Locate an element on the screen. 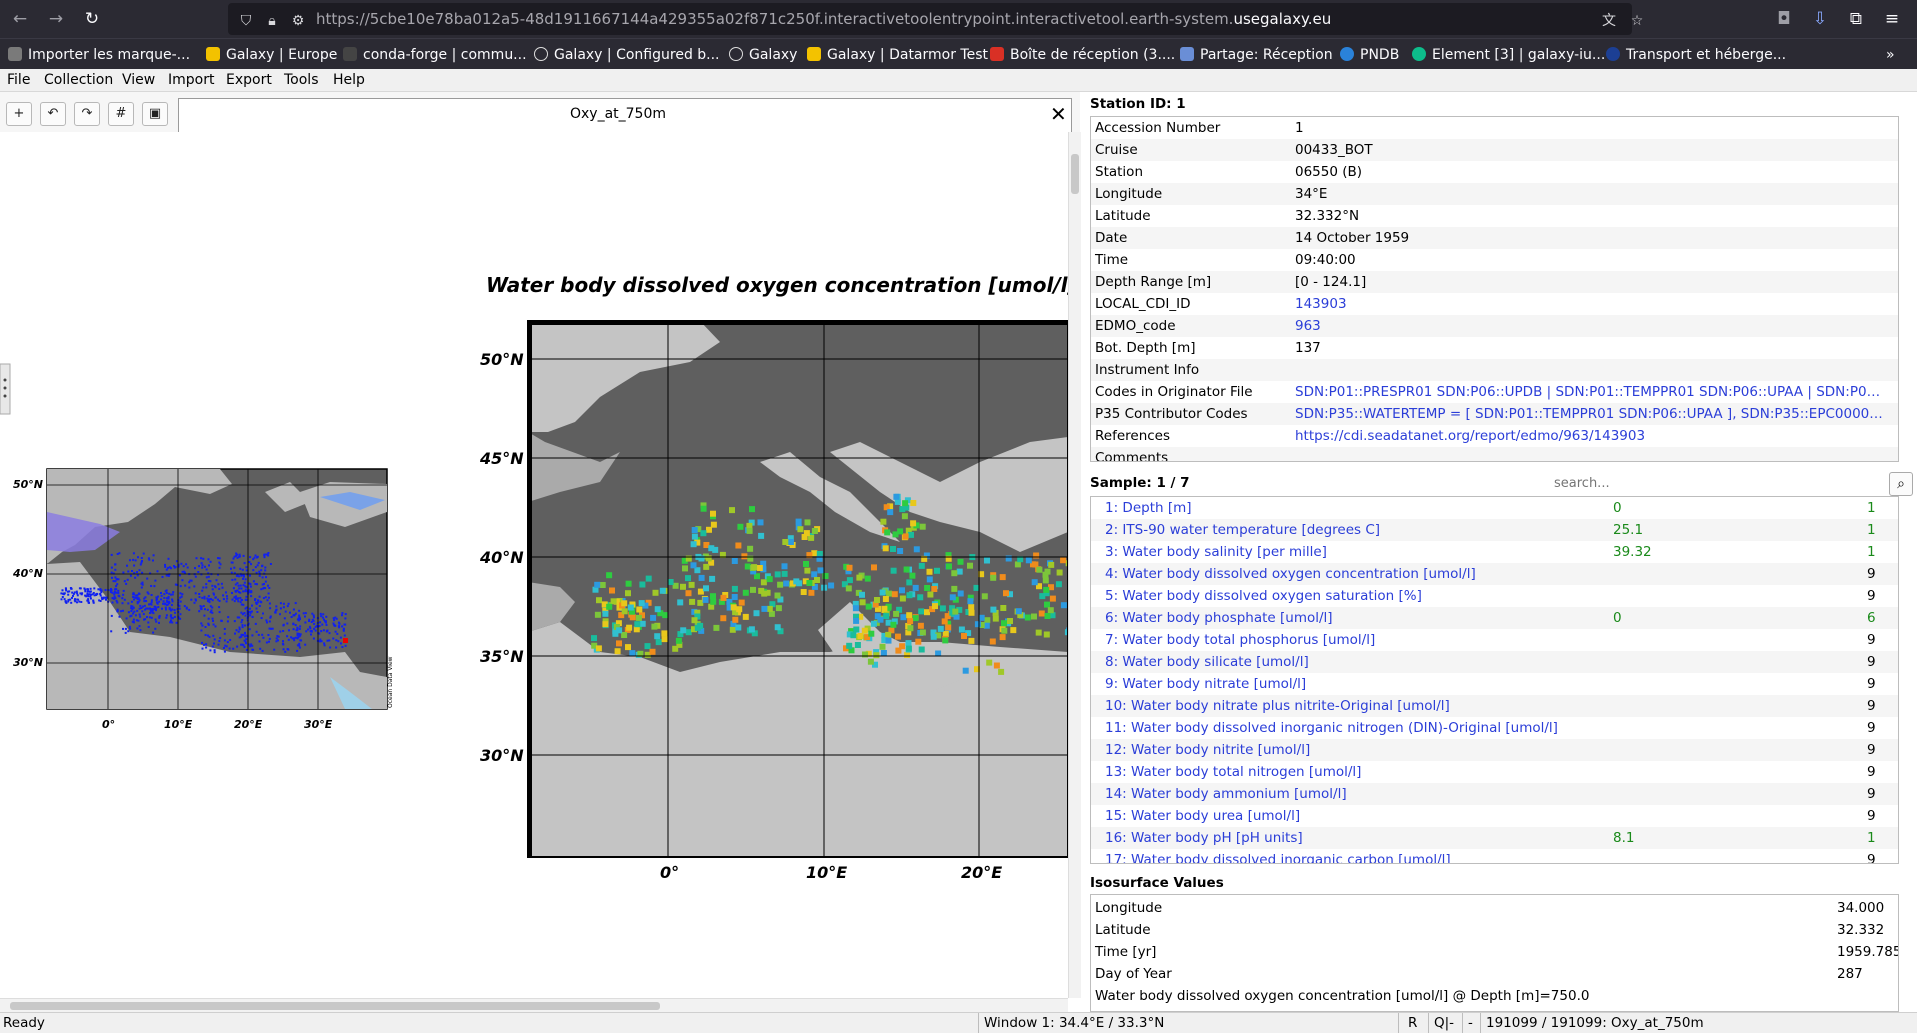 This screenshot has height=1033, width=1917. back-arrow-icon: ← is located at coordinates (20, 19).